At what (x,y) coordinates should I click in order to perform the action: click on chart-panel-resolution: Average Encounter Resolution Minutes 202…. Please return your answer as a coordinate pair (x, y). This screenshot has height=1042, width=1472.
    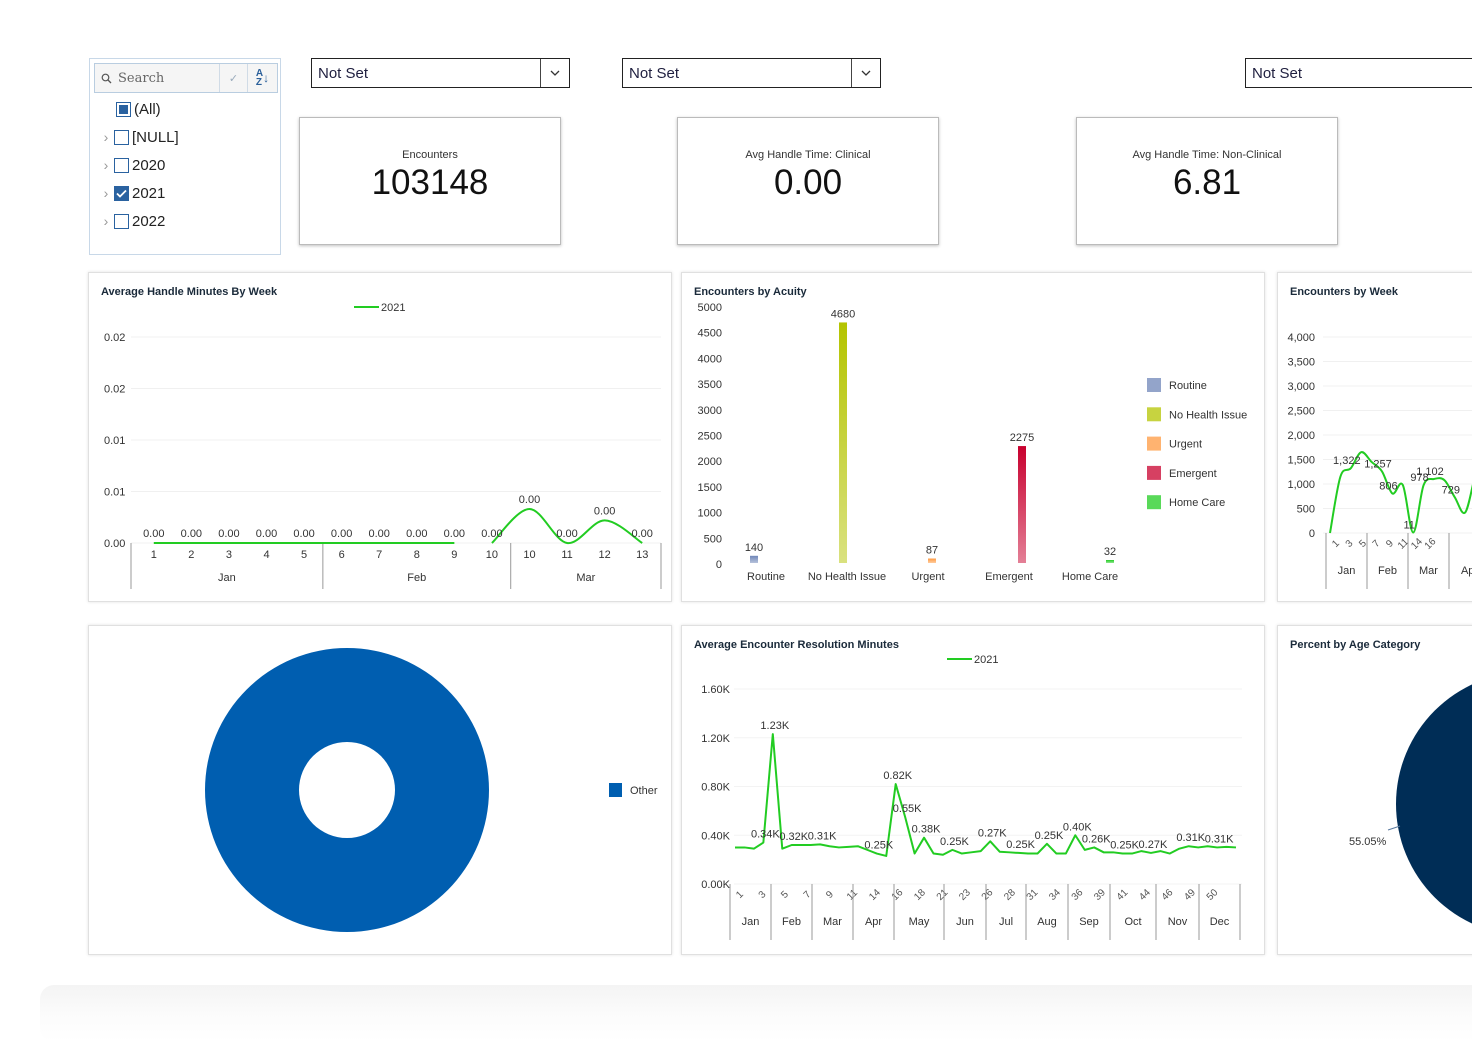
    Looking at the image, I should click on (973, 790).